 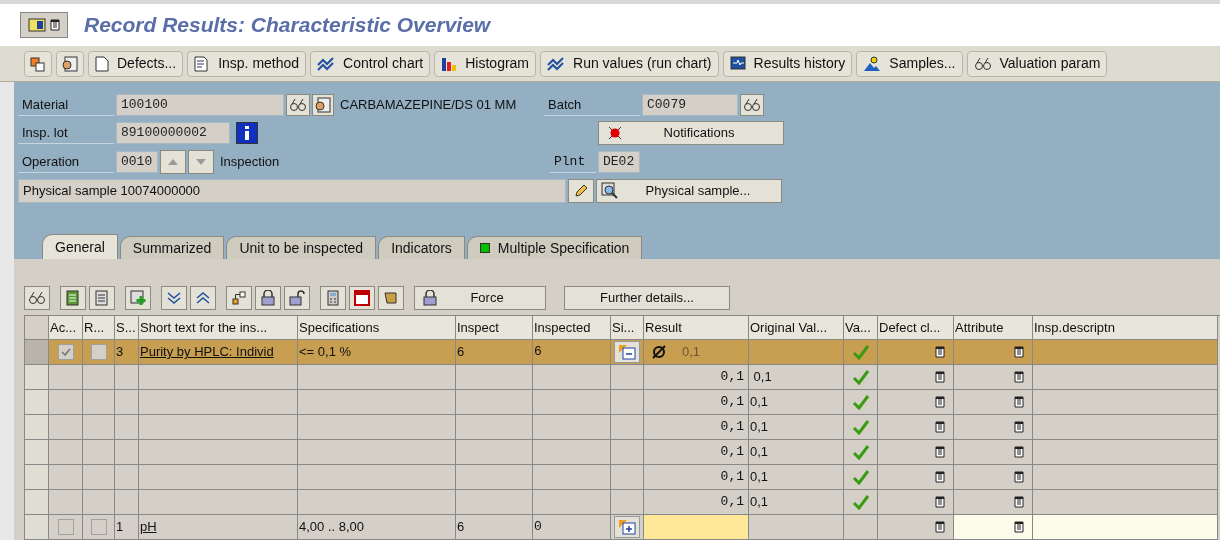 I want to click on operation-field: 0010, so click(x=137, y=162).